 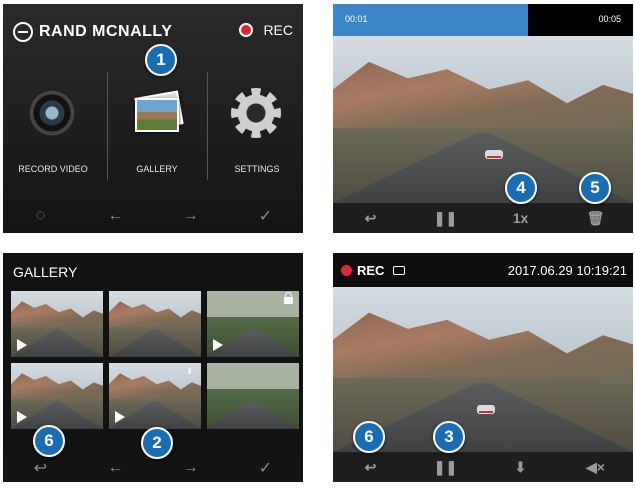 What do you see at coordinates (157, 169) in the screenshot?
I see `menu-gallery-label: GALLERY` at bounding box center [157, 169].